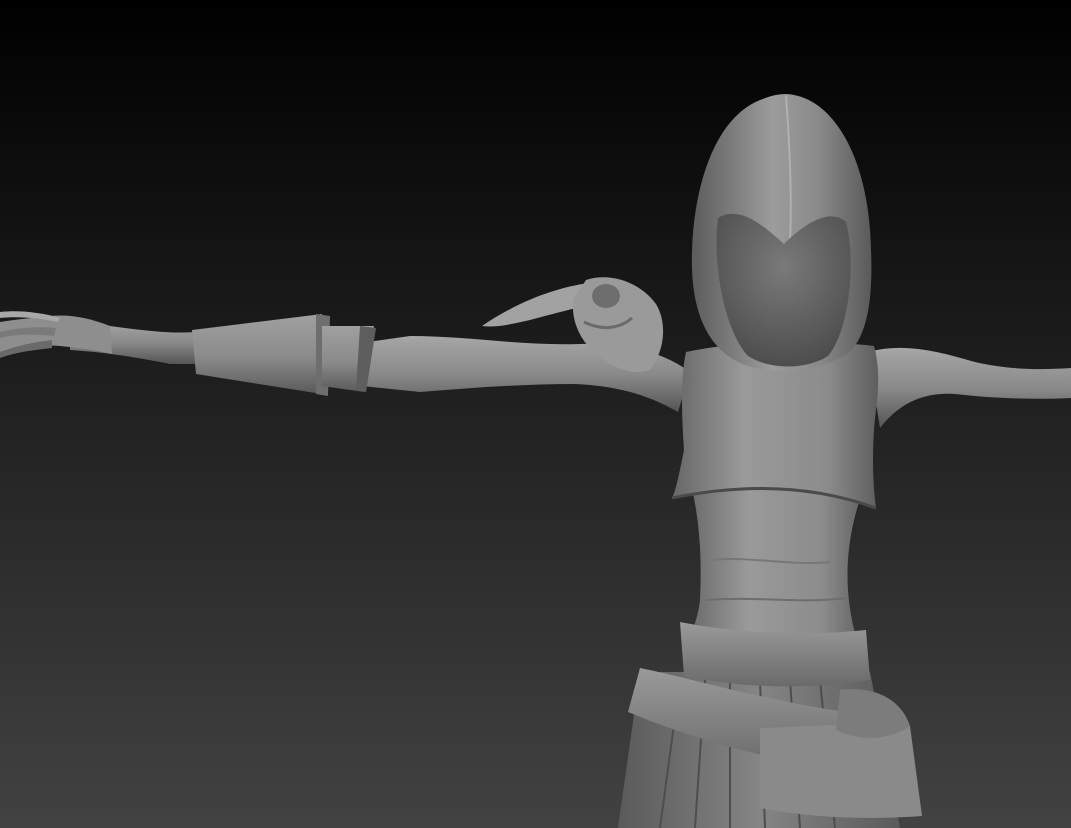 The height and width of the screenshot is (828, 1071). Describe the element at coordinates (776, 565) in the screenshot. I see `torso` at that location.